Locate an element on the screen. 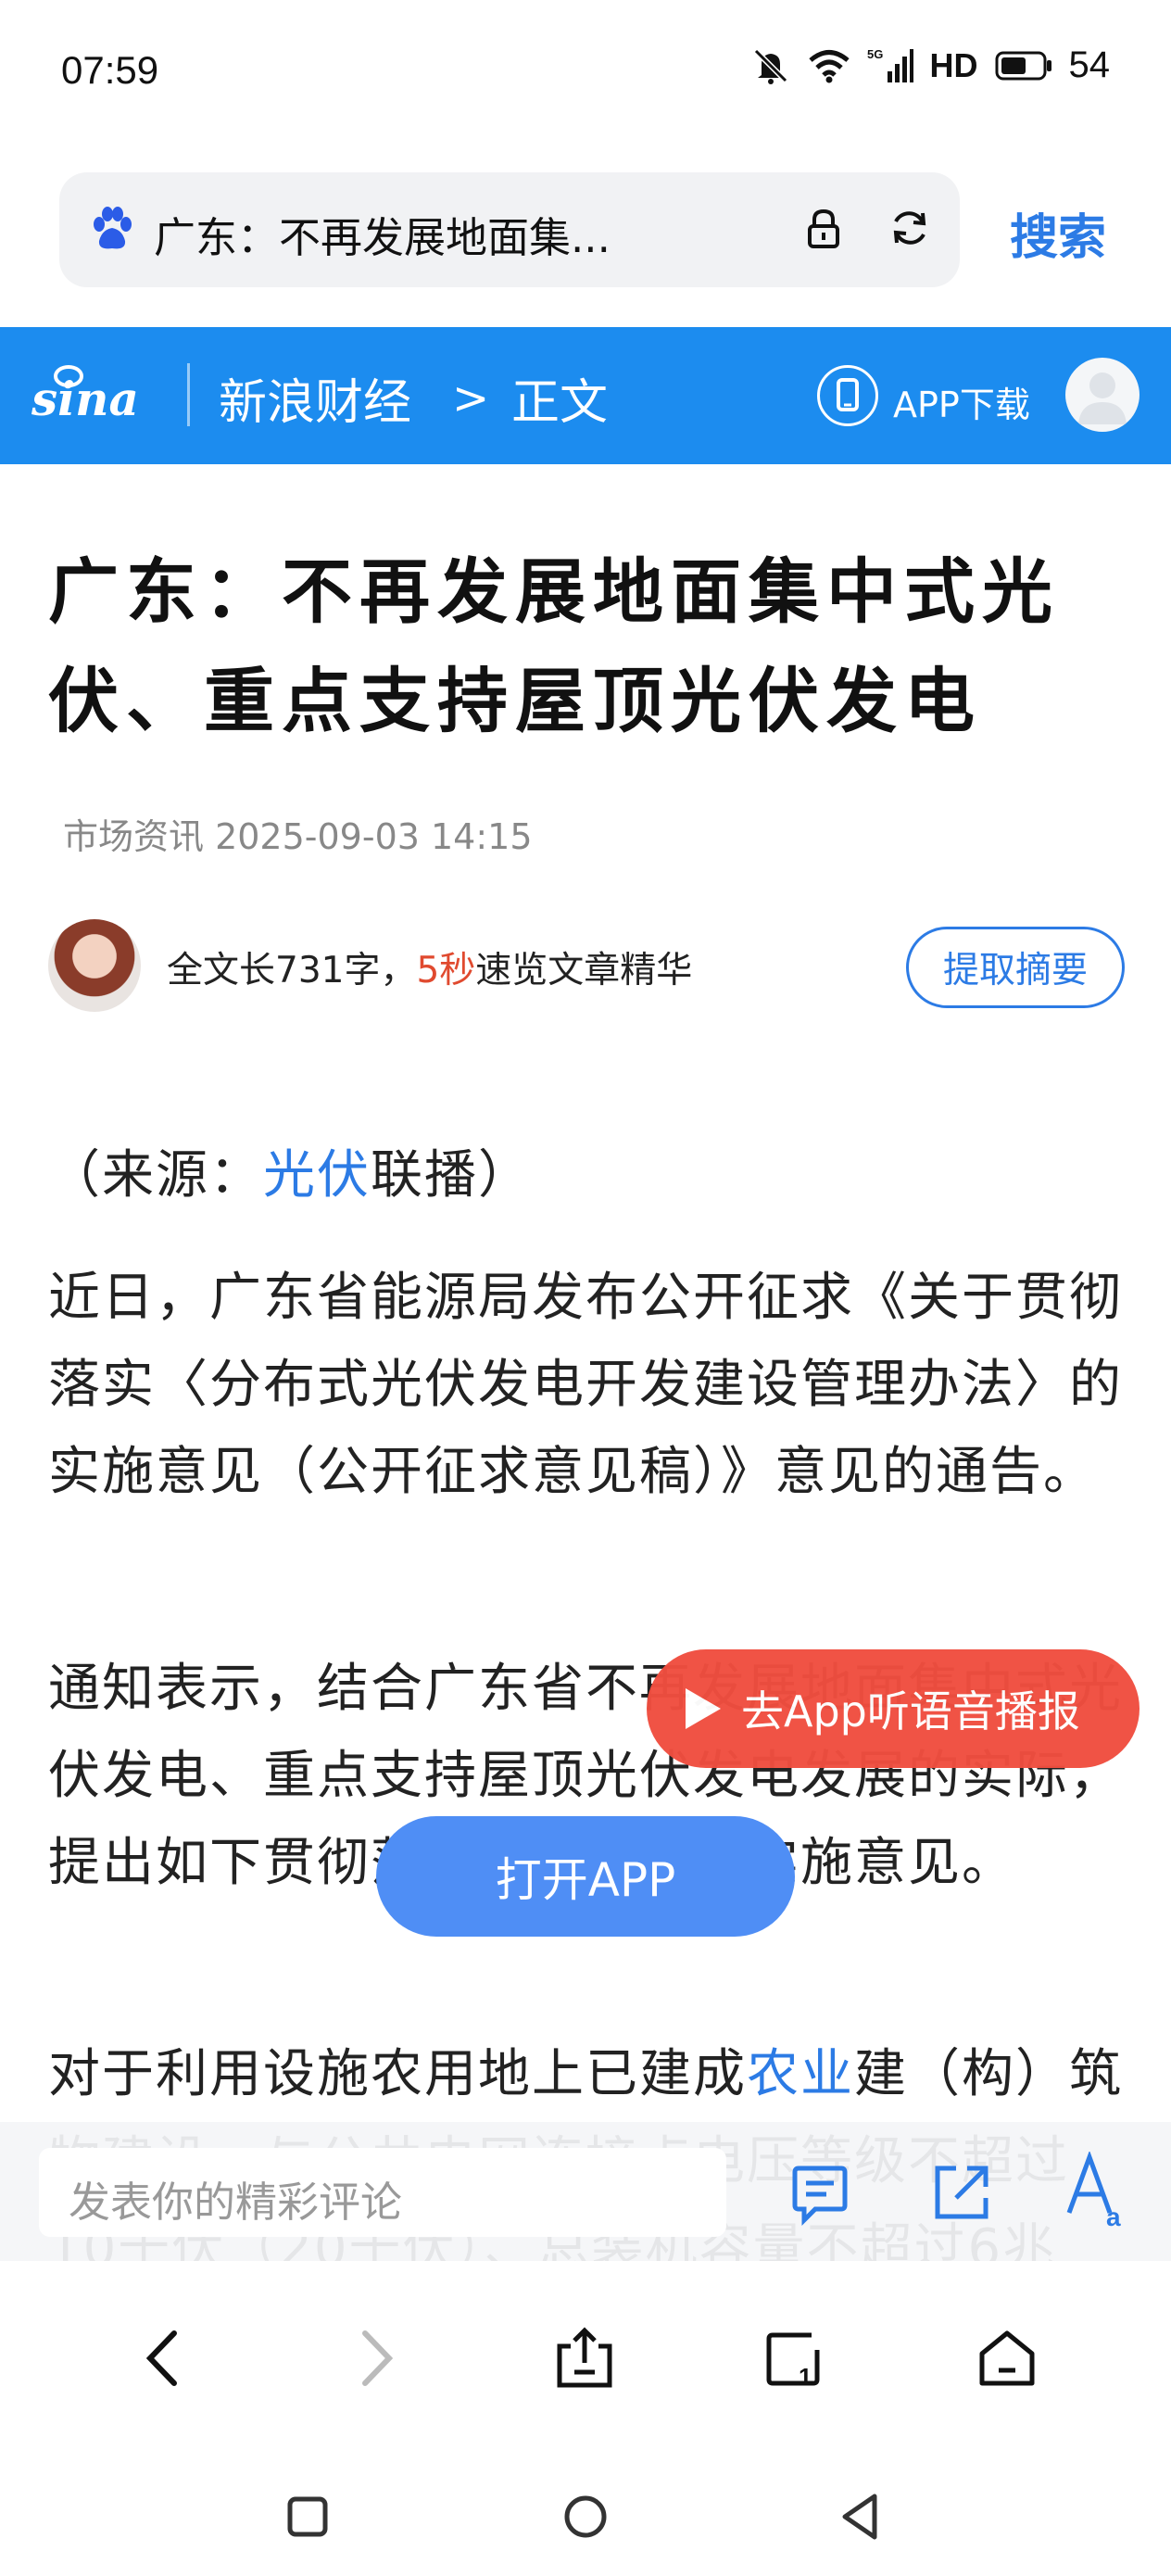 The width and height of the screenshot is (1171, 2576). sina-logo-text: sina is located at coordinates (85, 399).